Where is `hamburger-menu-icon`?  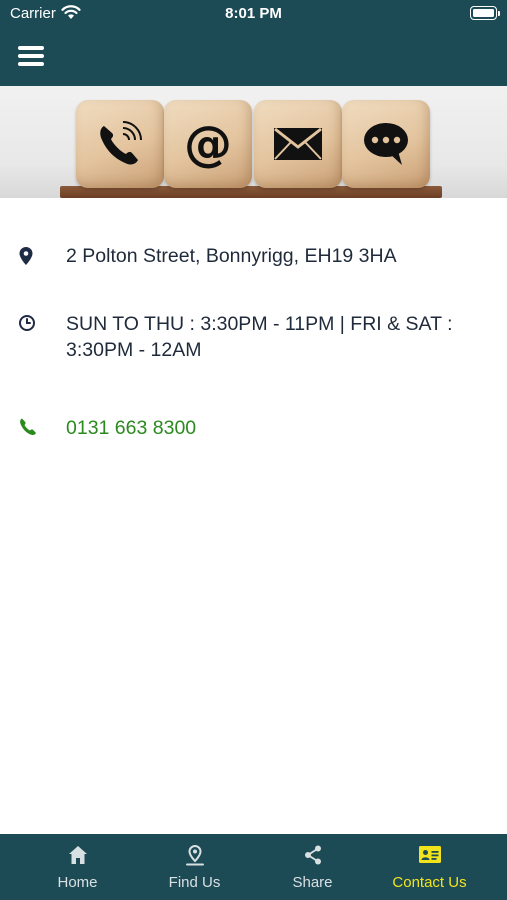 hamburger-menu-icon is located at coordinates (32, 56).